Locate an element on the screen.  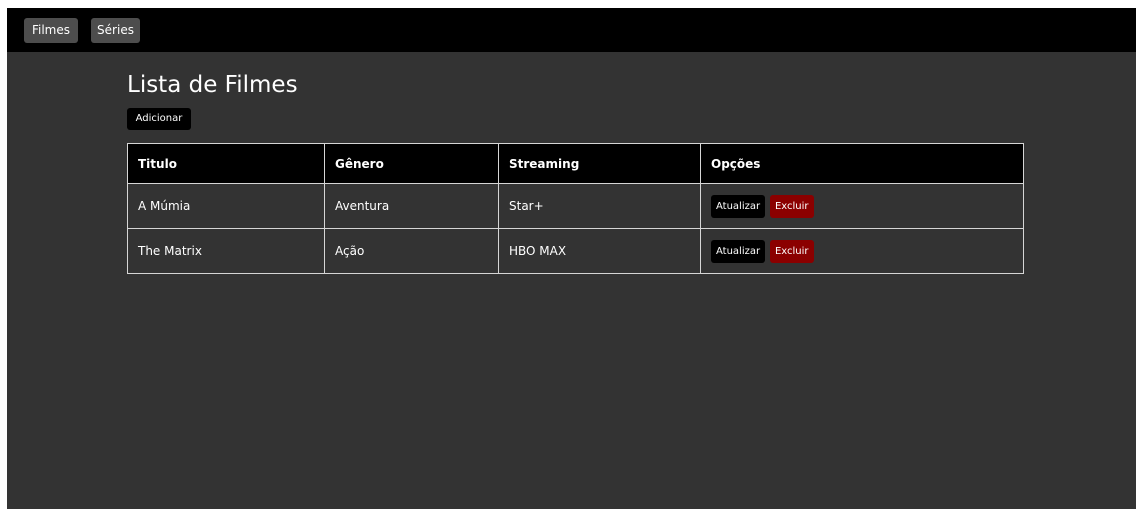
column-header-streaming: Streaming is located at coordinates (599, 163).